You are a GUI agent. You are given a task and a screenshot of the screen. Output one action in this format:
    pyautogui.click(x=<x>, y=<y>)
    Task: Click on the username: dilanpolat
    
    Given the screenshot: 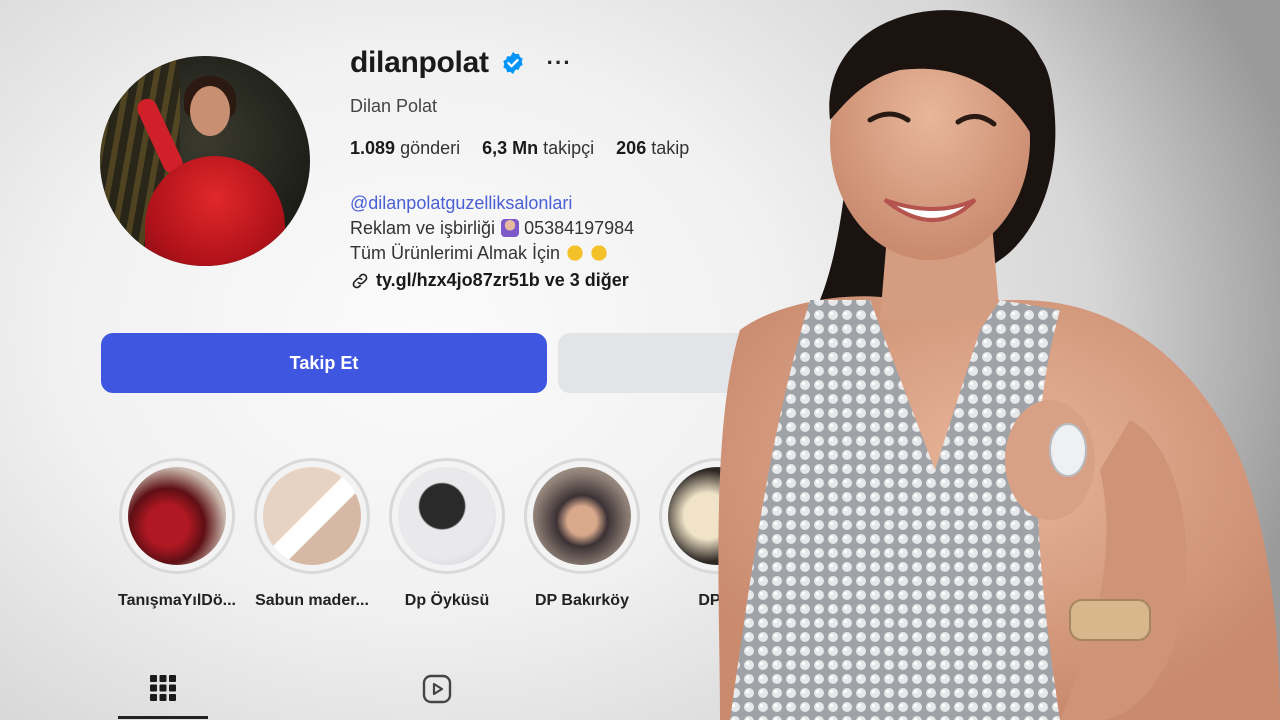 What is the action you would take?
    pyautogui.click(x=419, y=62)
    